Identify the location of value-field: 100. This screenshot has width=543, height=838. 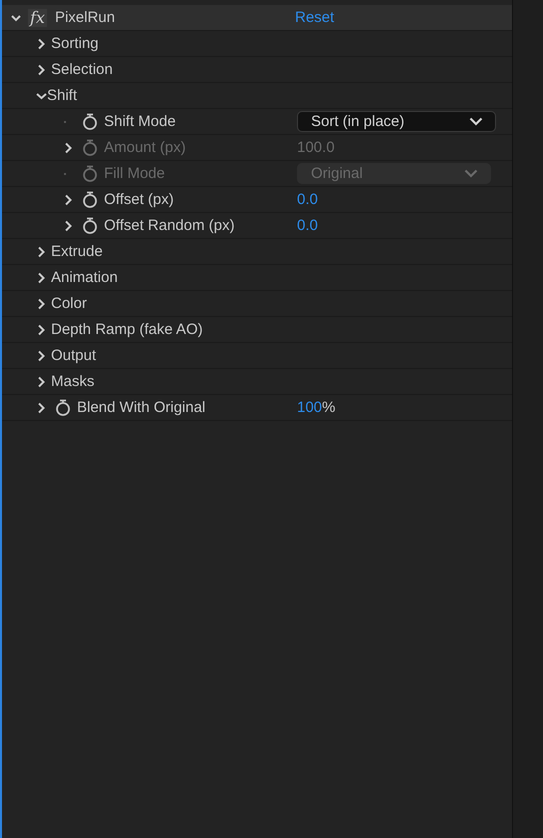
(309, 407).